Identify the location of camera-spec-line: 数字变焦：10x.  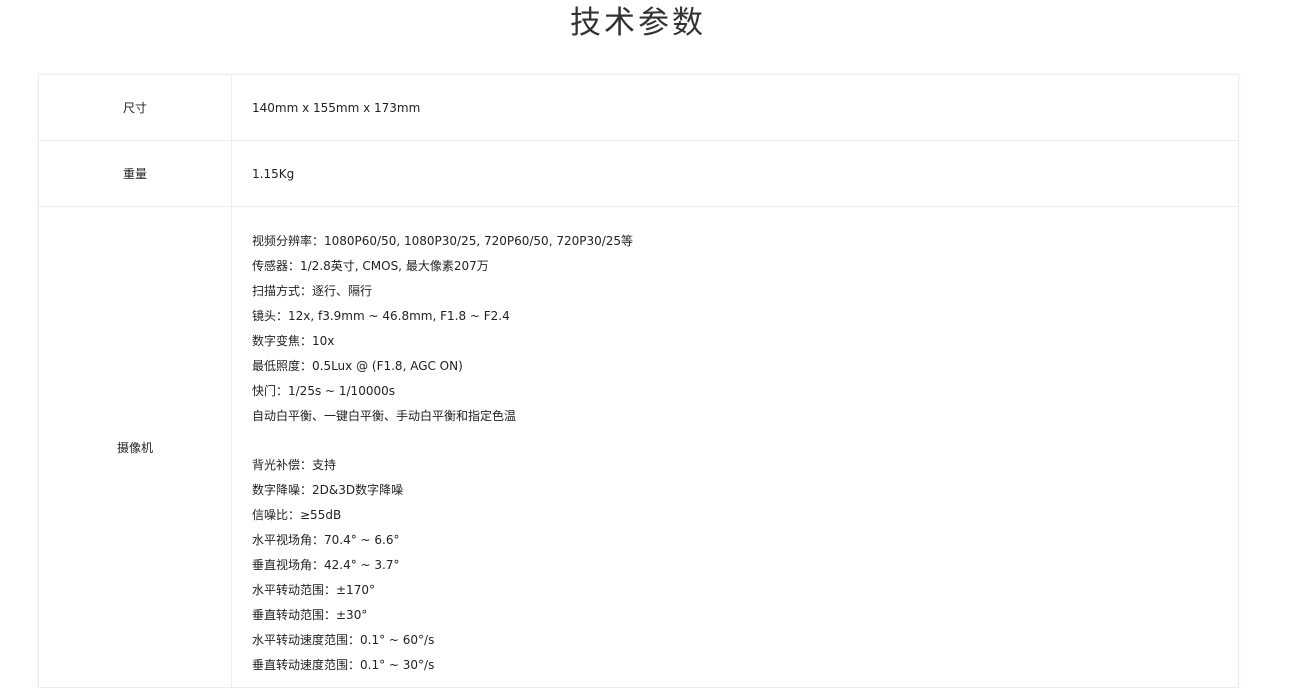
(293, 341).